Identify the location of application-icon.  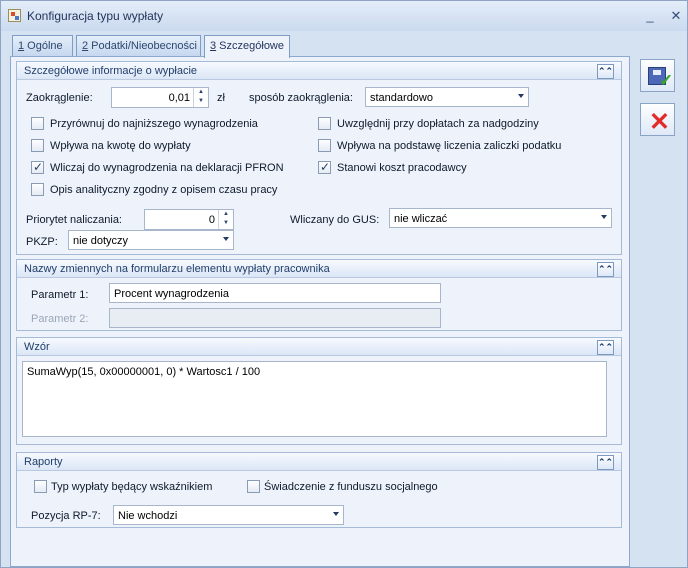
(14, 15).